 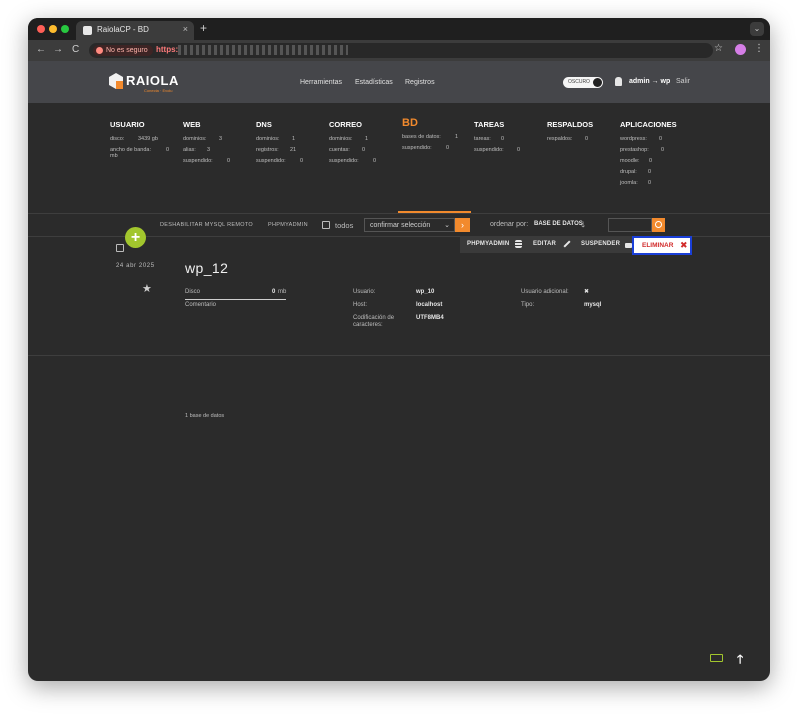 I want to click on stat-title: RESPALDOS, so click(x=582, y=124).